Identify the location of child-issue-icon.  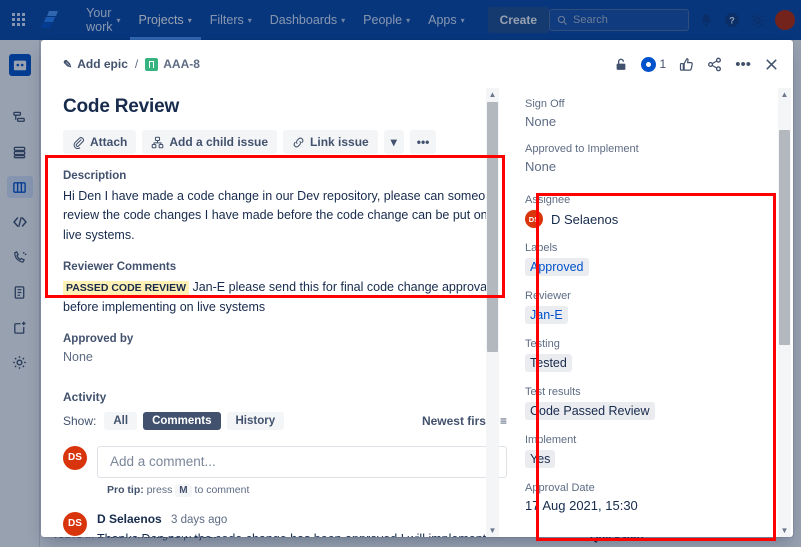
(158, 142).